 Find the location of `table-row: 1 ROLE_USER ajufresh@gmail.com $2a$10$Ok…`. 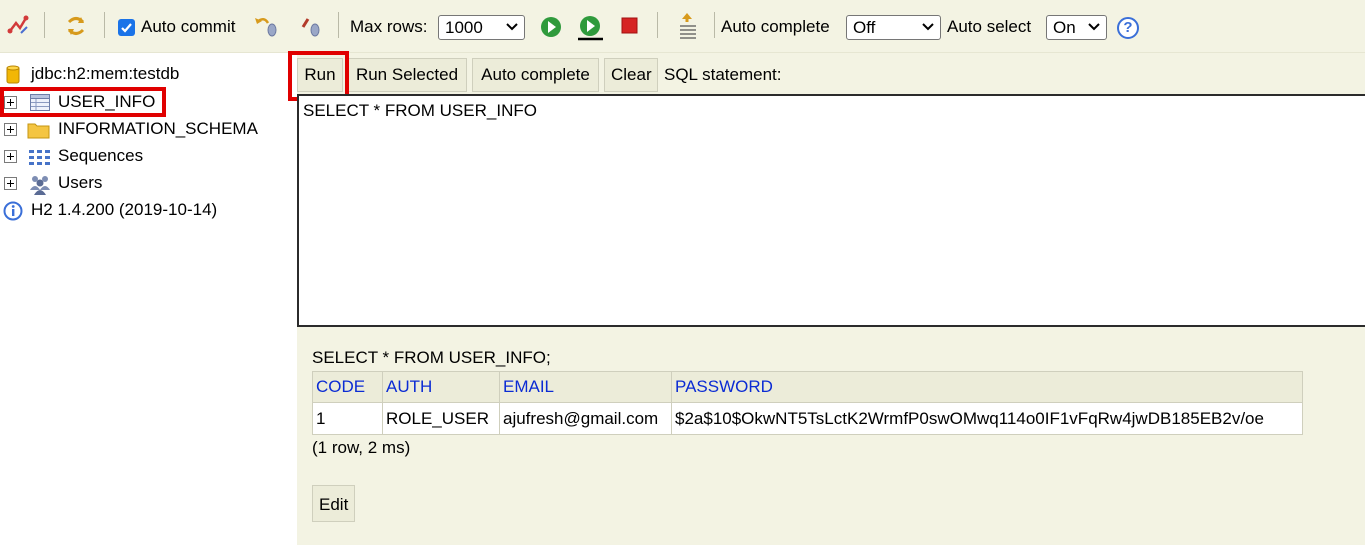

table-row: 1 ROLE_USER ajufresh@gmail.com $2a$10$Ok… is located at coordinates (807, 418).